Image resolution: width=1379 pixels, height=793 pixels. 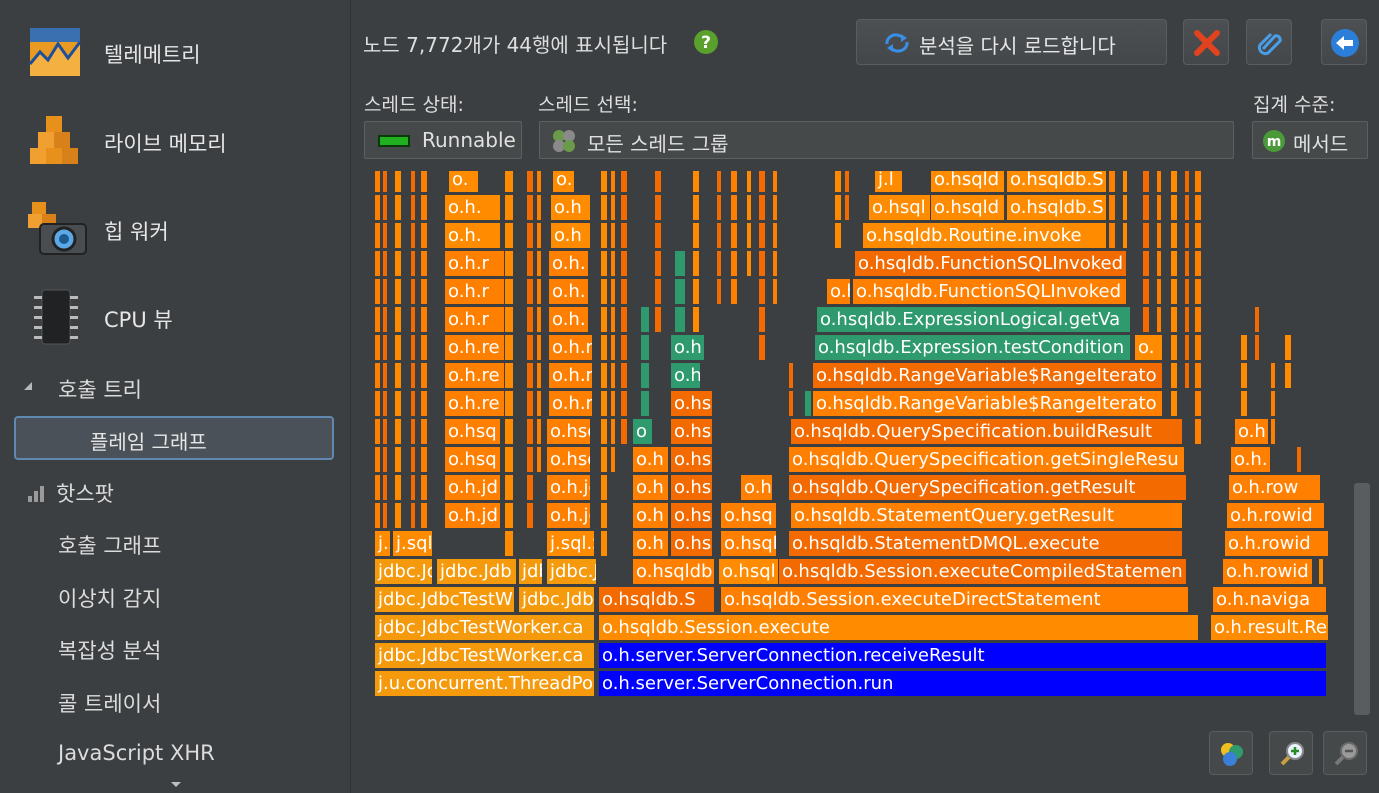 I want to click on flame-frame: j.s, so click(x=383, y=543).